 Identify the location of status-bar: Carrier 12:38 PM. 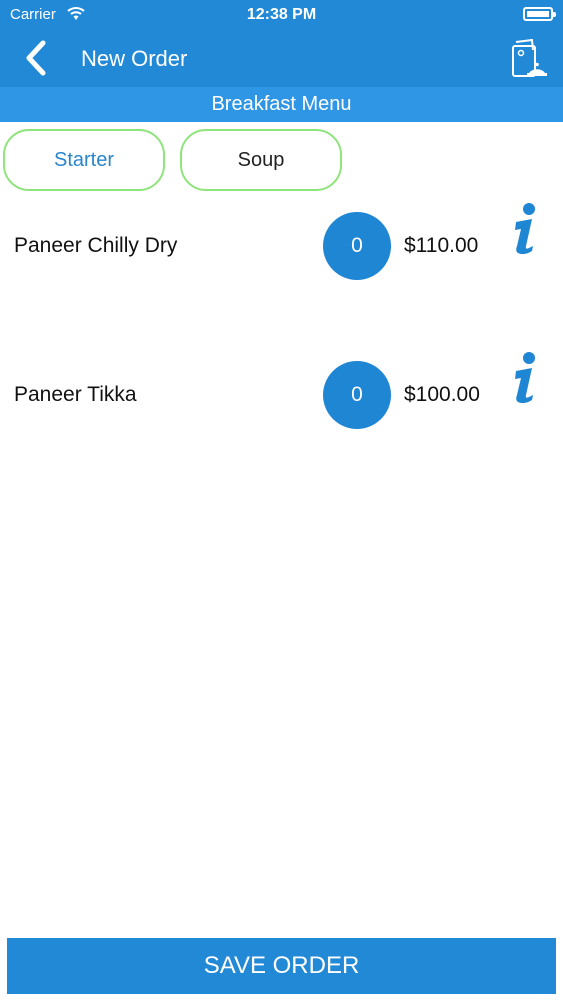
(281, 15).